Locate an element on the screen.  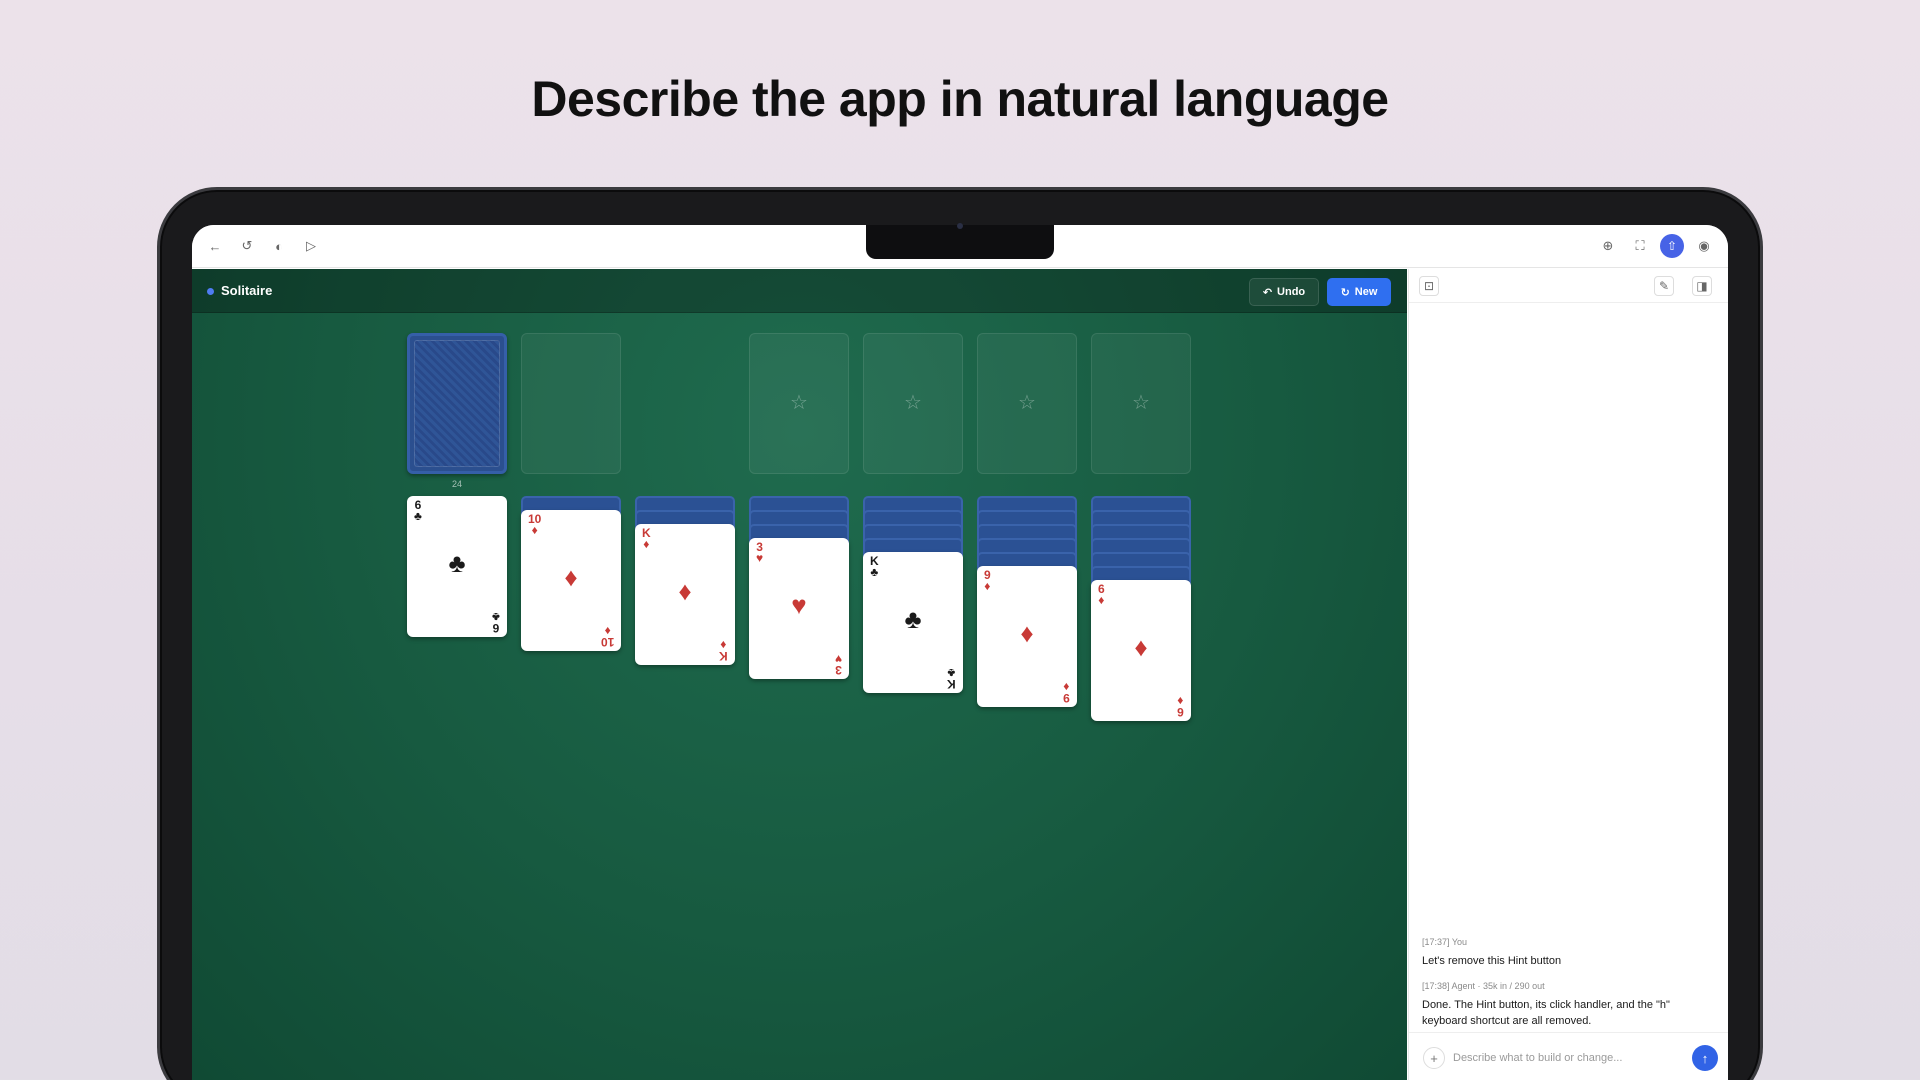
undo-label: Undo is located at coordinates (1291, 292).